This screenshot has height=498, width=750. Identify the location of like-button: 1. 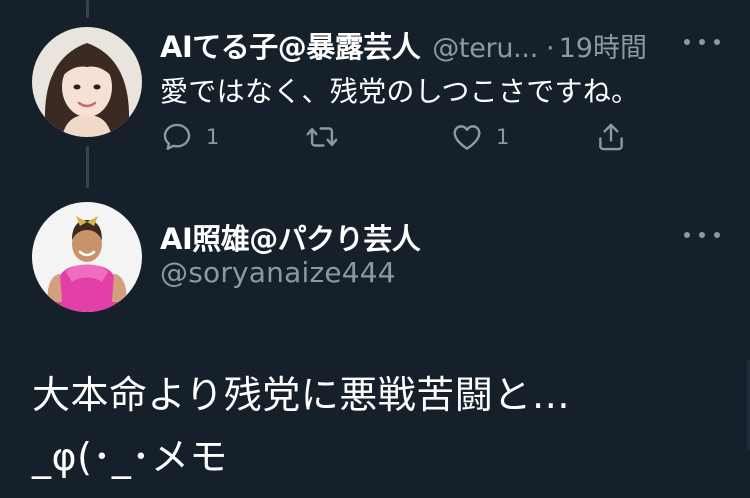
(479, 137).